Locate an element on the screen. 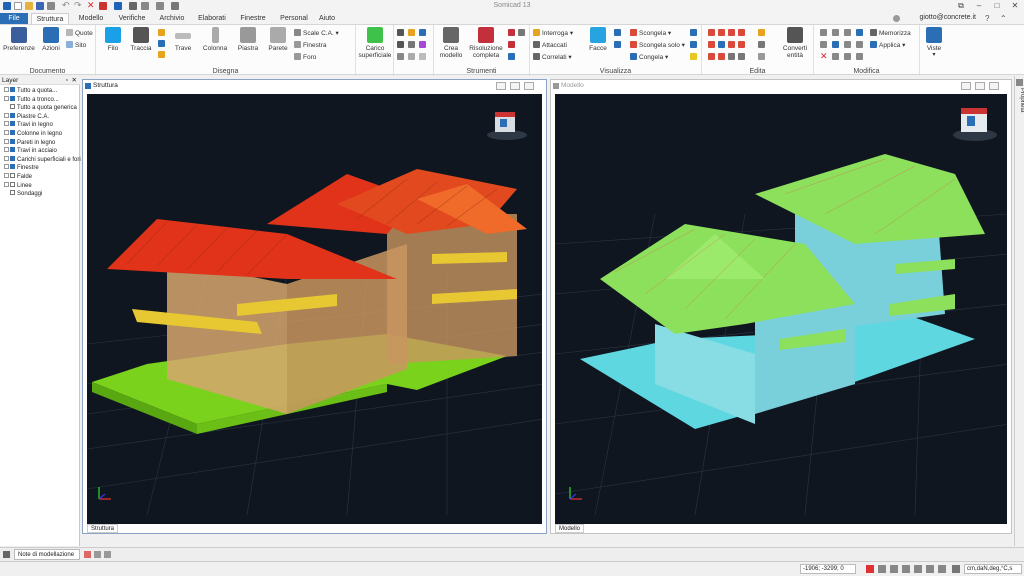 Image resolution: width=1024 pixels, height=576 pixels. ortho-icon is located at coordinates (882, 569).